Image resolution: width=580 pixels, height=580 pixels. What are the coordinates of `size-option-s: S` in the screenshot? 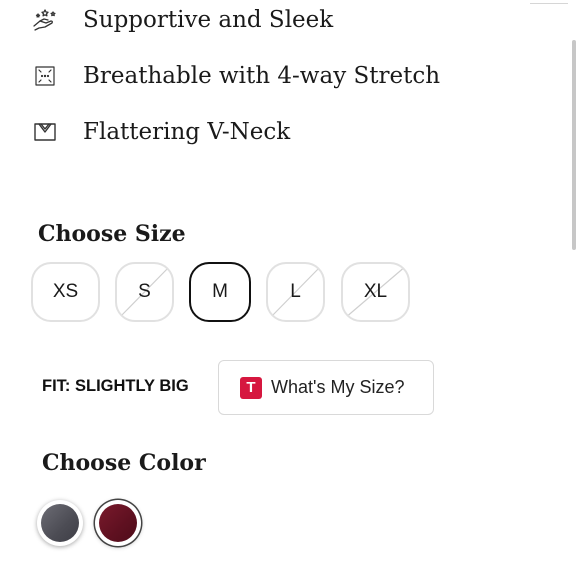 It's located at (144, 292).